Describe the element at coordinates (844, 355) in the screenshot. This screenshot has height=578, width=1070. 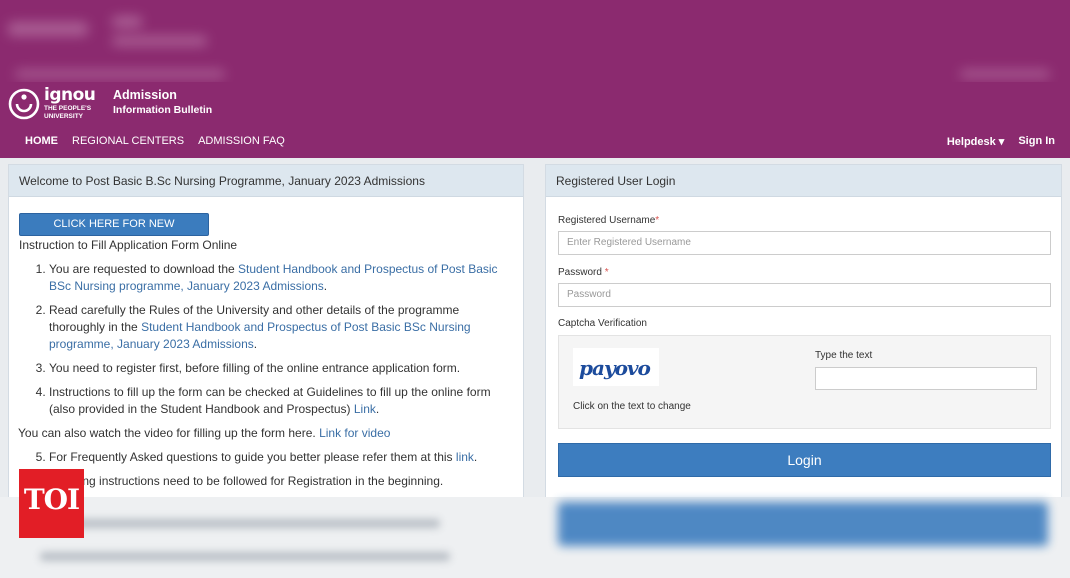
I see `captcha-type-label: Type the text` at that location.